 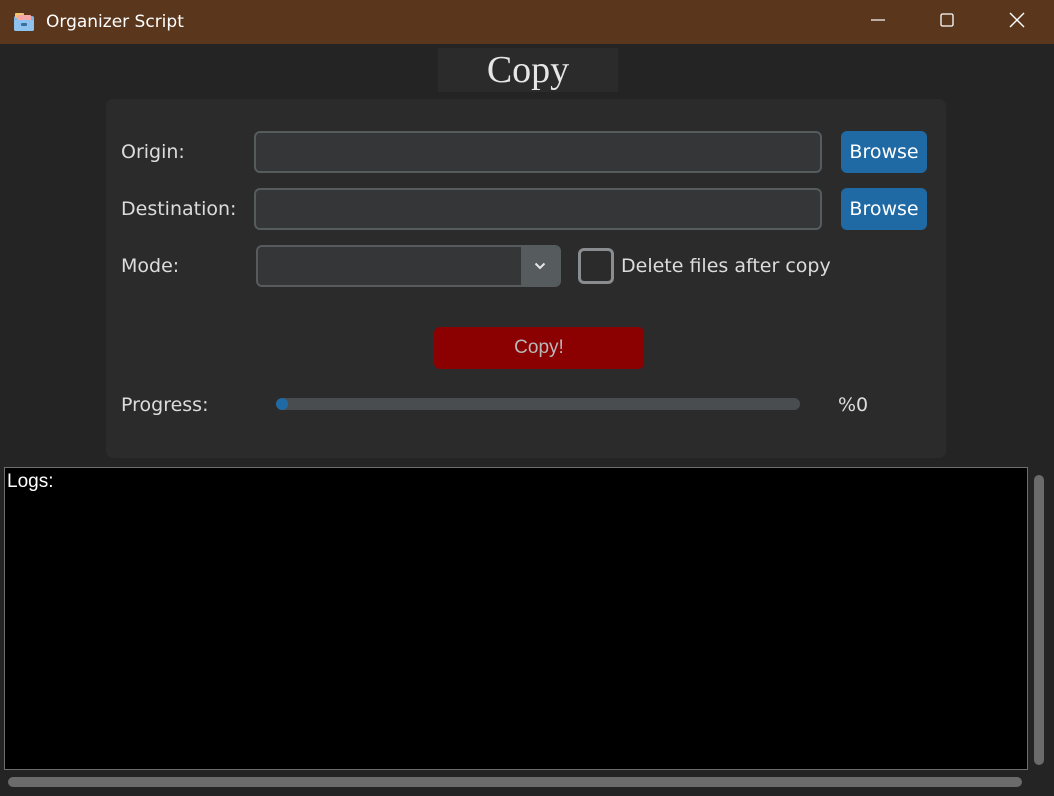 I want to click on page-title: Copy Script, so click(x=528, y=91).